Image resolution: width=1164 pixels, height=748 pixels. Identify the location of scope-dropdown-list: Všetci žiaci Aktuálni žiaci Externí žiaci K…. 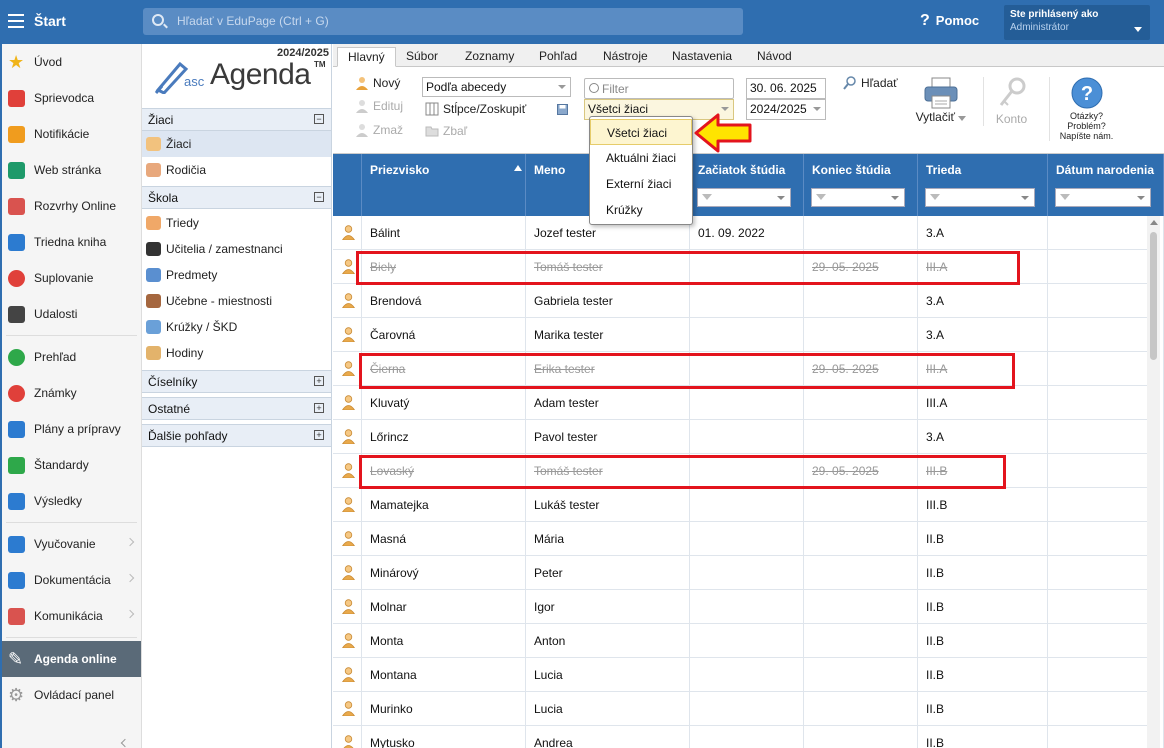
(641, 170).